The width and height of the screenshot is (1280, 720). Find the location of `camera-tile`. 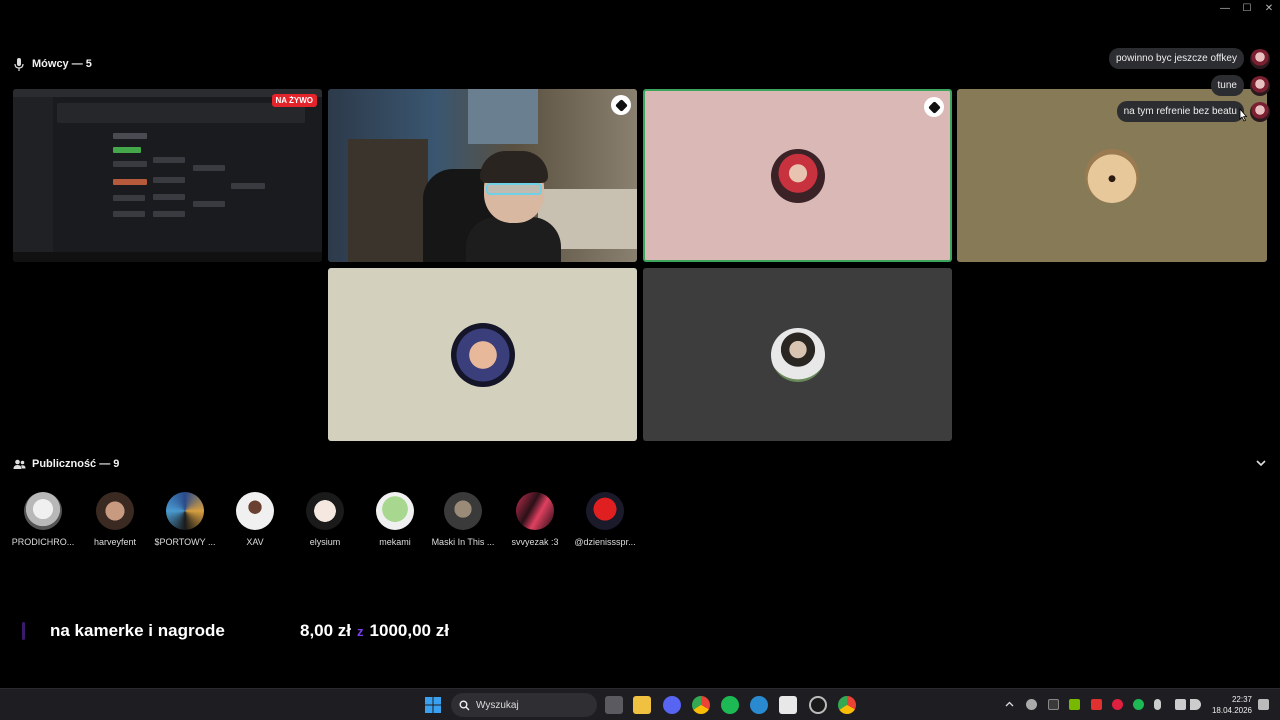

camera-tile is located at coordinates (482, 175).